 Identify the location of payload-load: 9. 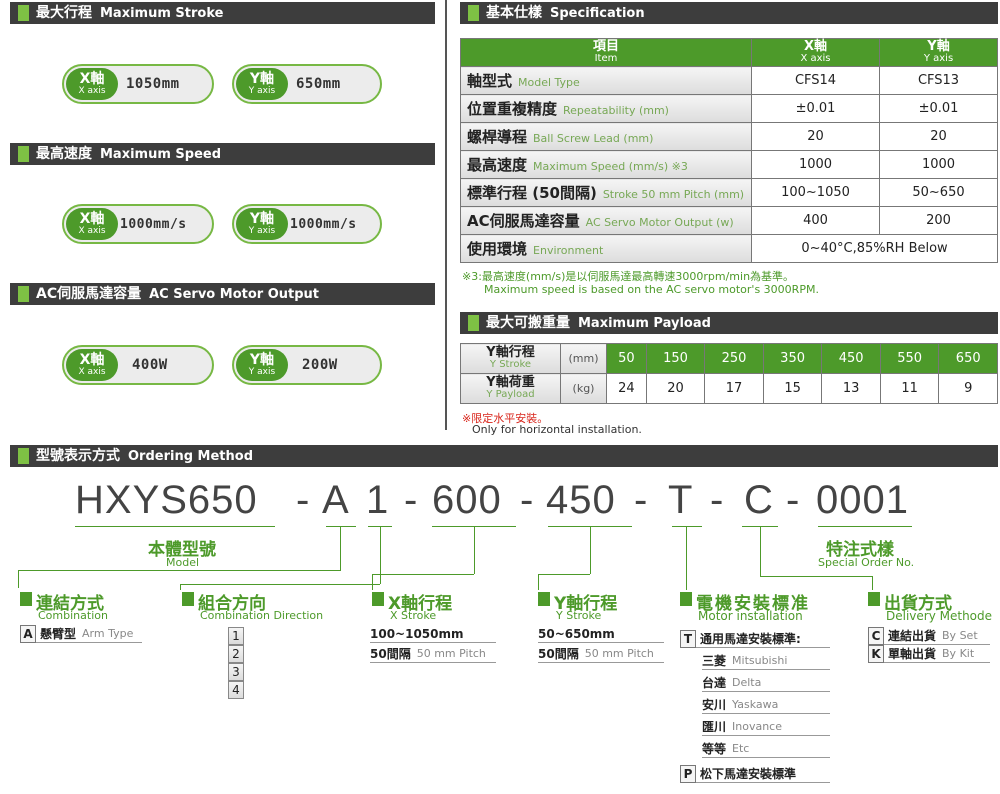
(968, 388).